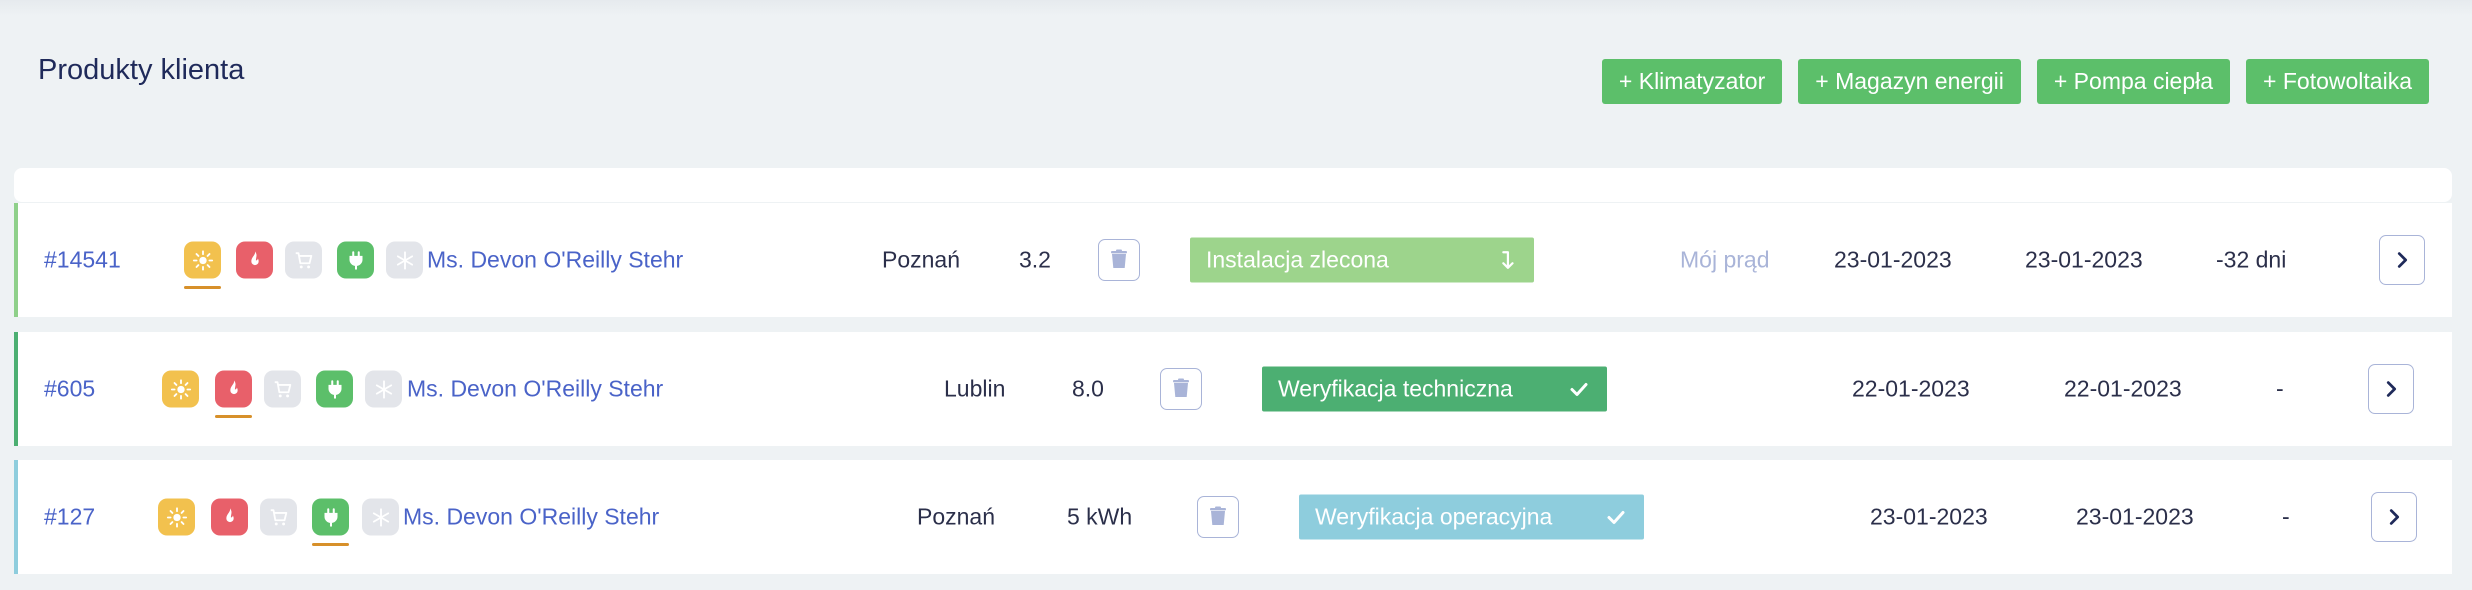 This screenshot has height=590, width=2472. I want to click on date-created: 22-01-2023, so click(1911, 388).